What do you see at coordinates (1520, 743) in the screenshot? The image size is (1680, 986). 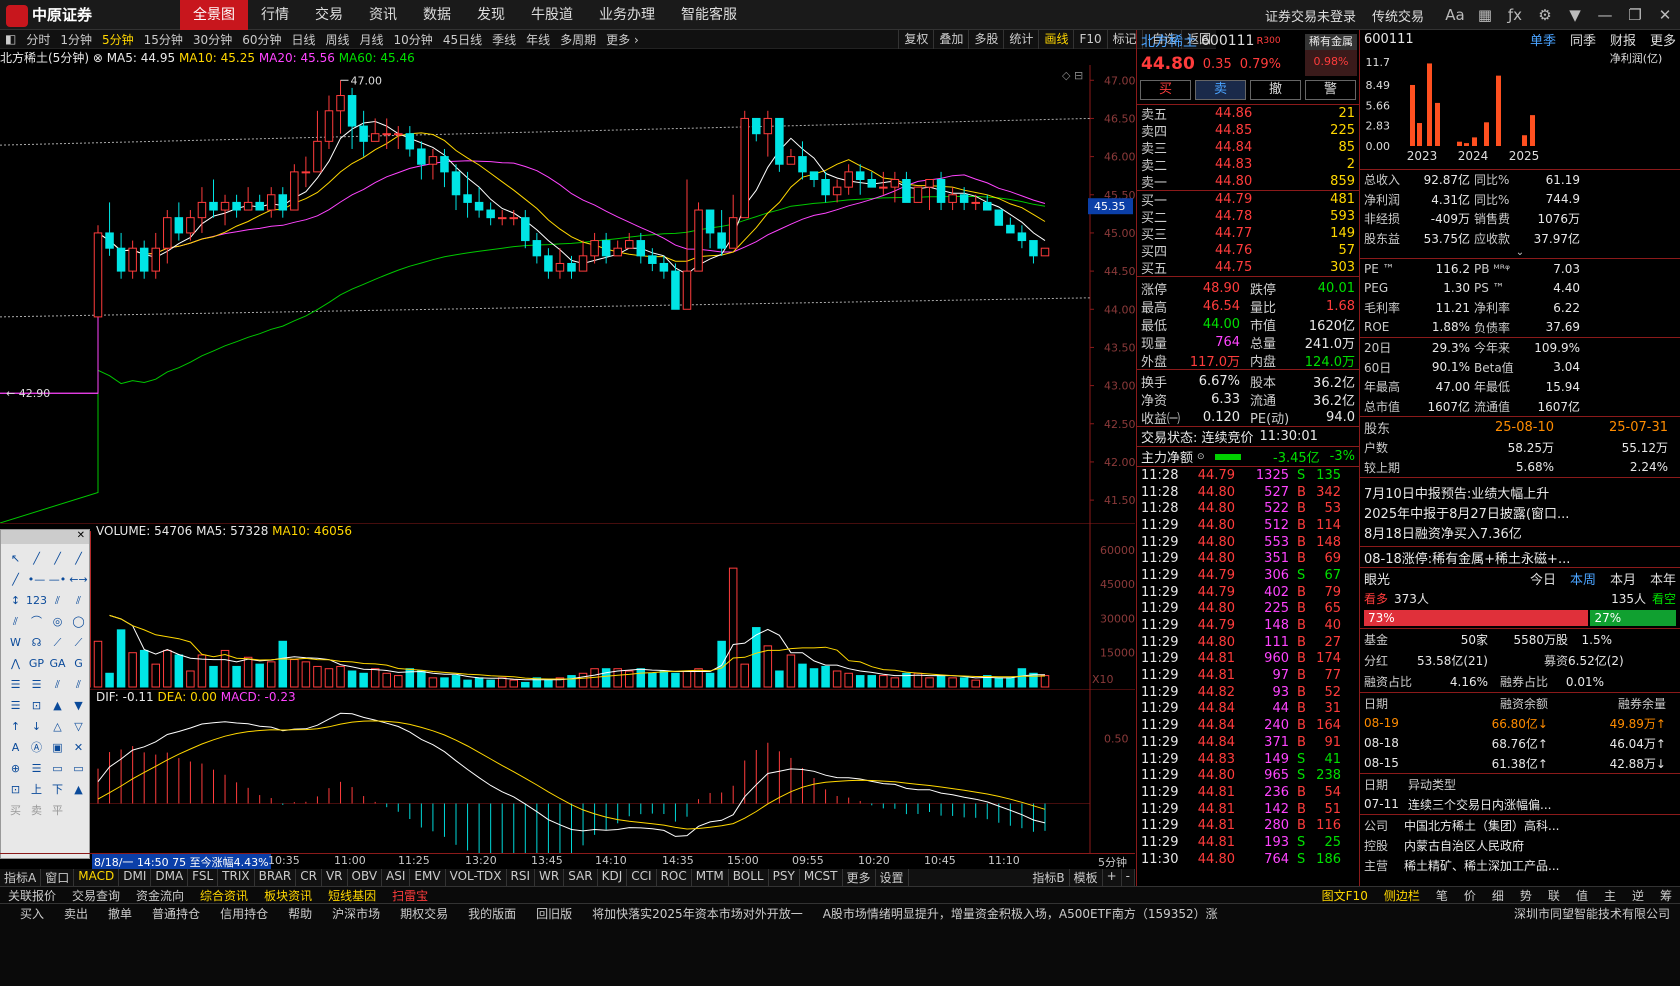 I see `margin-row: 08-18 68.76亿↑ 46.04万↑` at bounding box center [1520, 743].